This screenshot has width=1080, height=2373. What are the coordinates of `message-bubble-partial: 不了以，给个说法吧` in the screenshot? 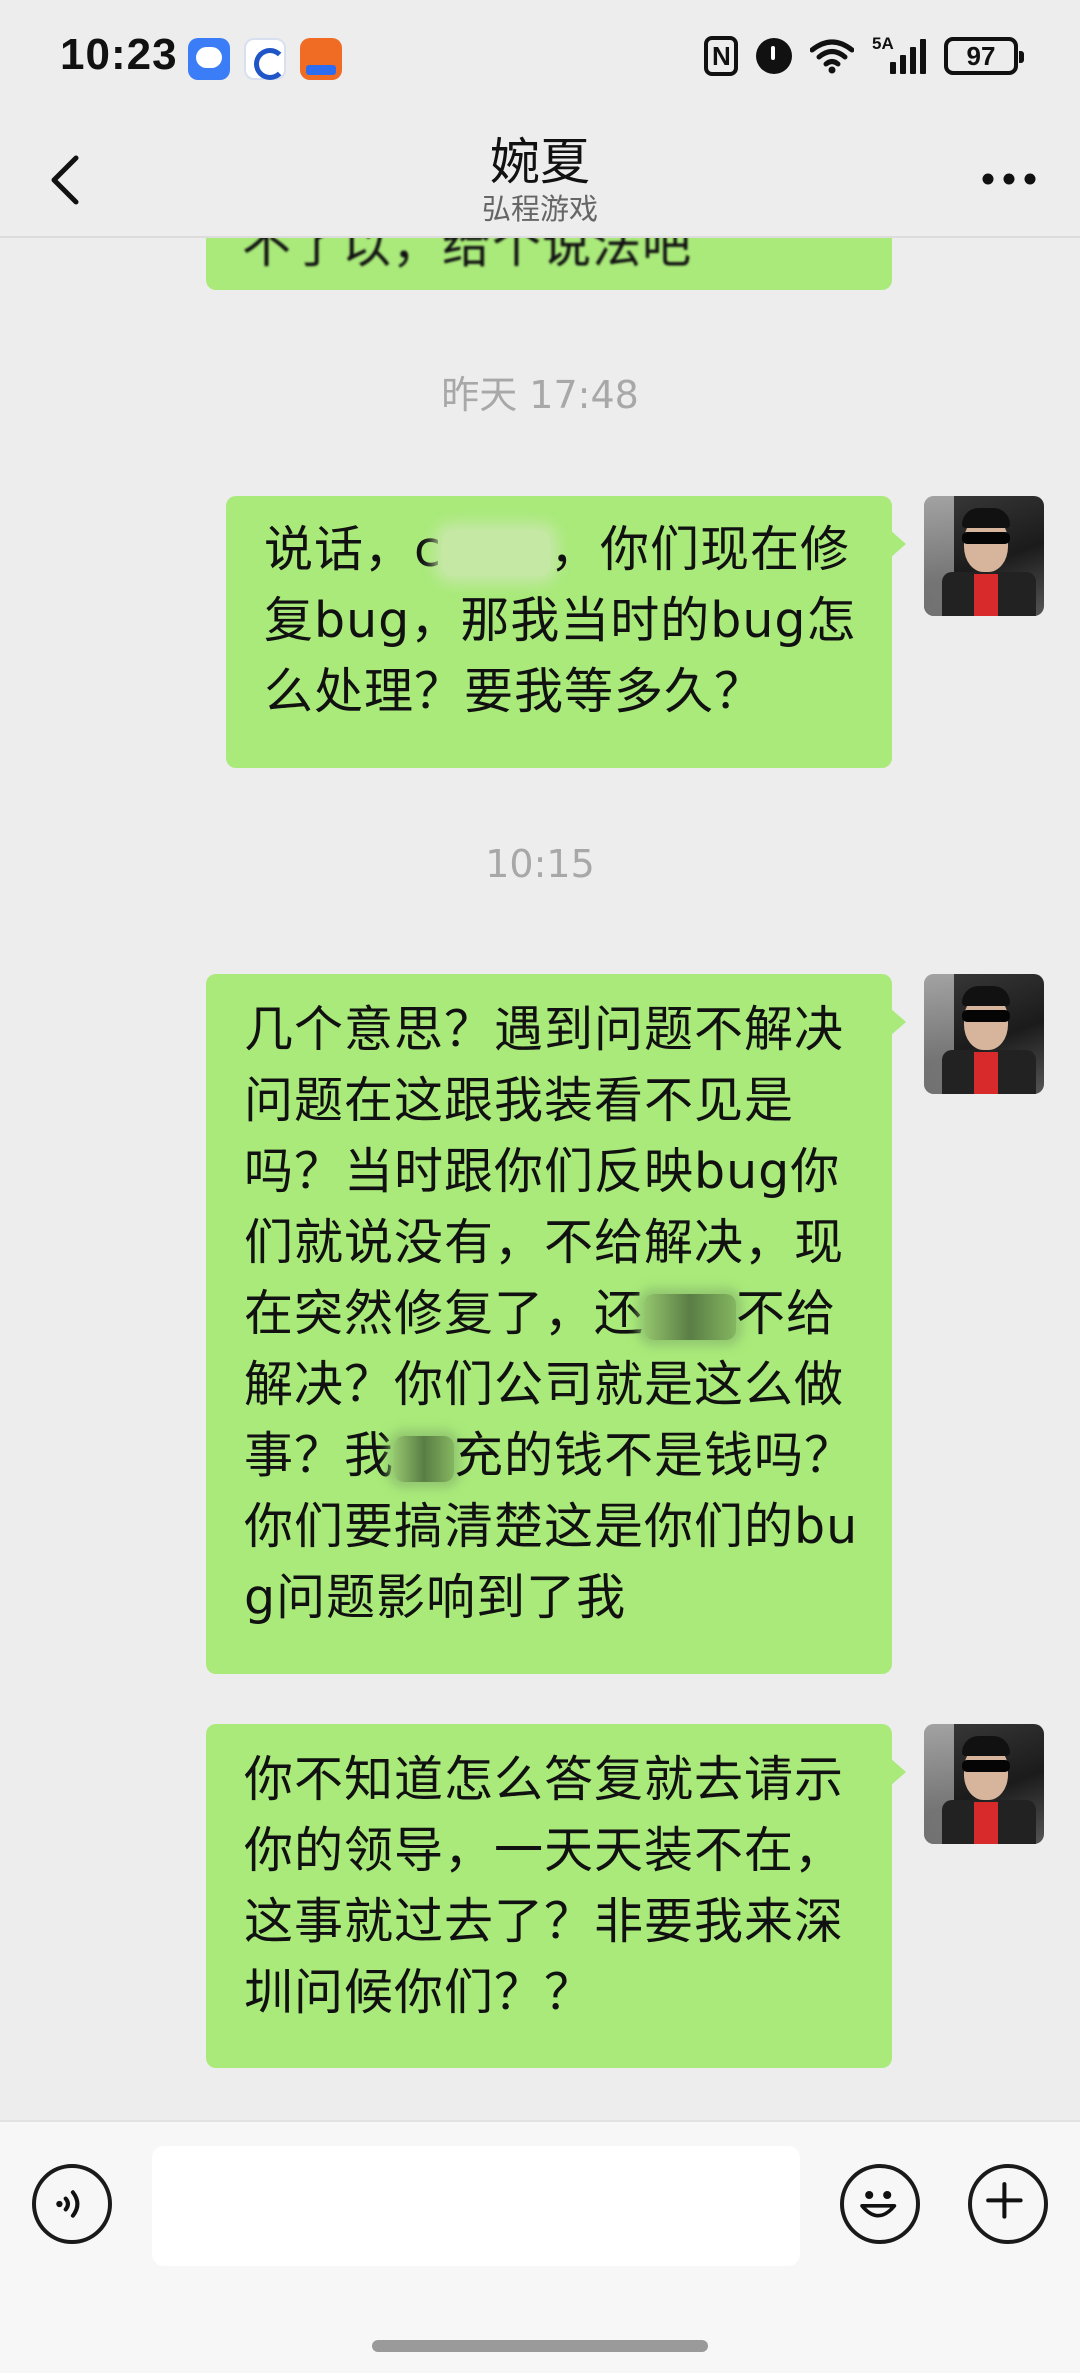 It's located at (549, 264).